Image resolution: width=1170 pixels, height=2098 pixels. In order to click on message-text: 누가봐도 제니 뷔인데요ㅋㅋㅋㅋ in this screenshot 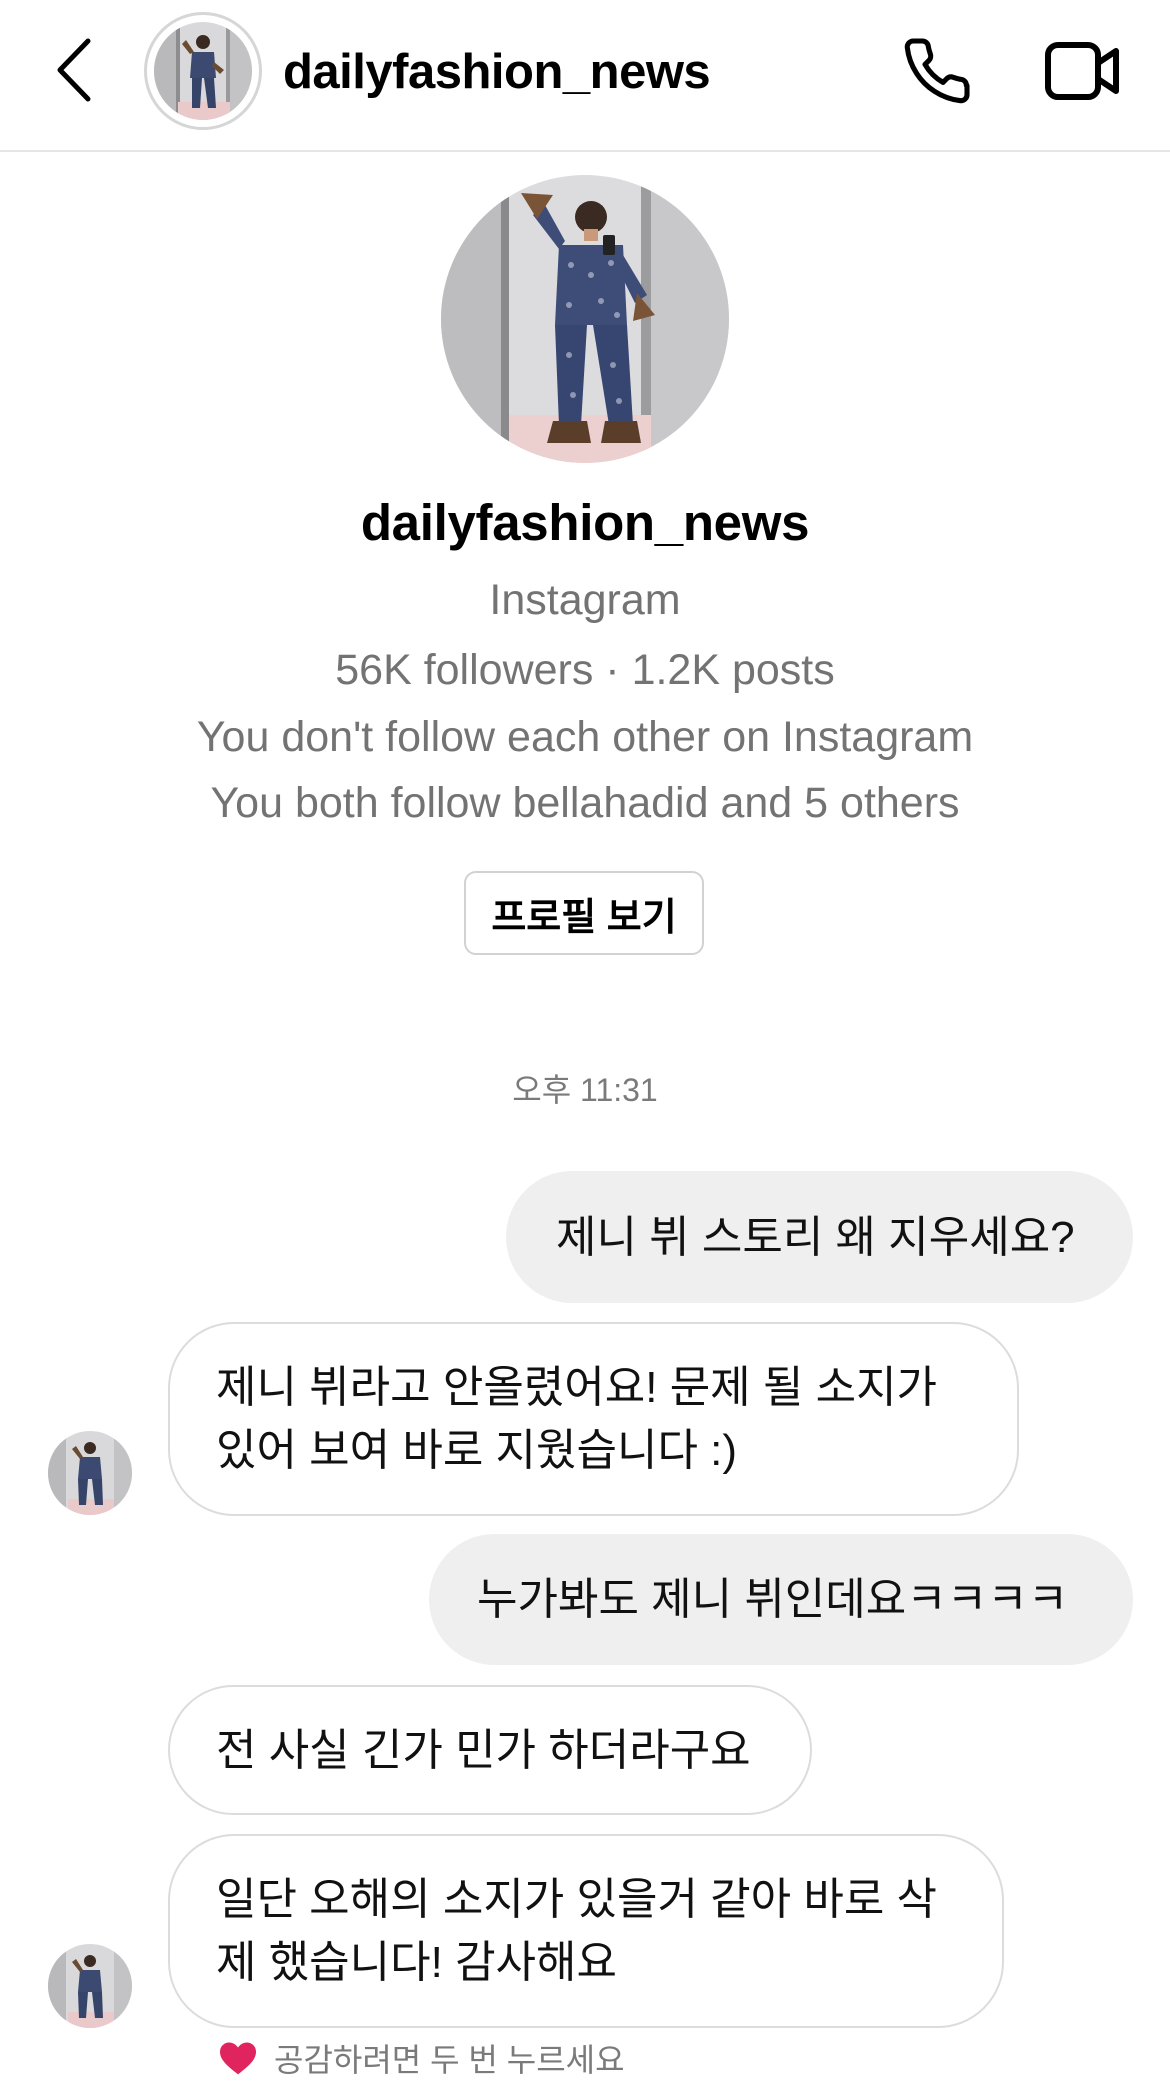, I will do `click(773, 1599)`.